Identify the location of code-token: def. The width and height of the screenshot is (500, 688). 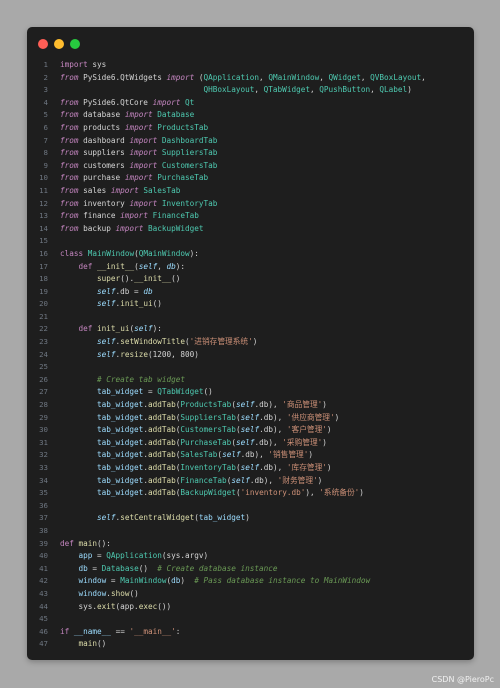
(85, 329).